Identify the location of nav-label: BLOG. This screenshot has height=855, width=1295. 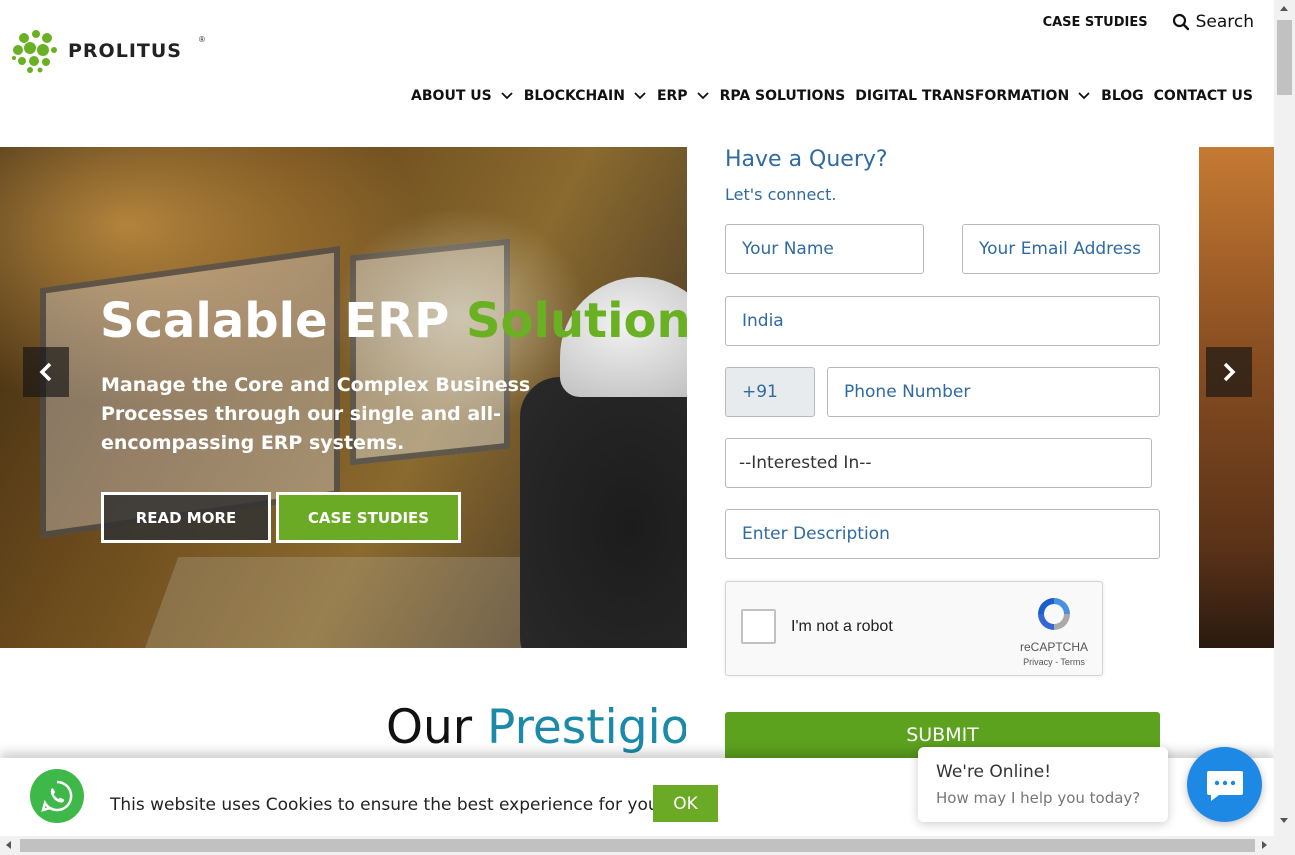
(1122, 96).